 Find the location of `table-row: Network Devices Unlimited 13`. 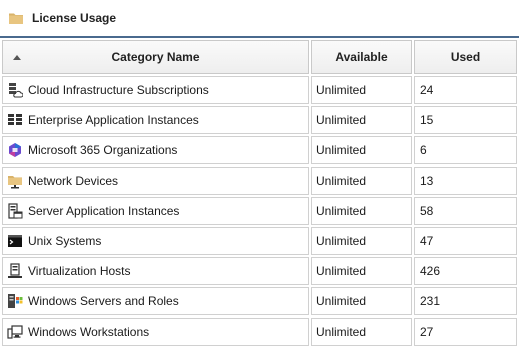

table-row: Network Devices Unlimited 13 is located at coordinates (259, 180).